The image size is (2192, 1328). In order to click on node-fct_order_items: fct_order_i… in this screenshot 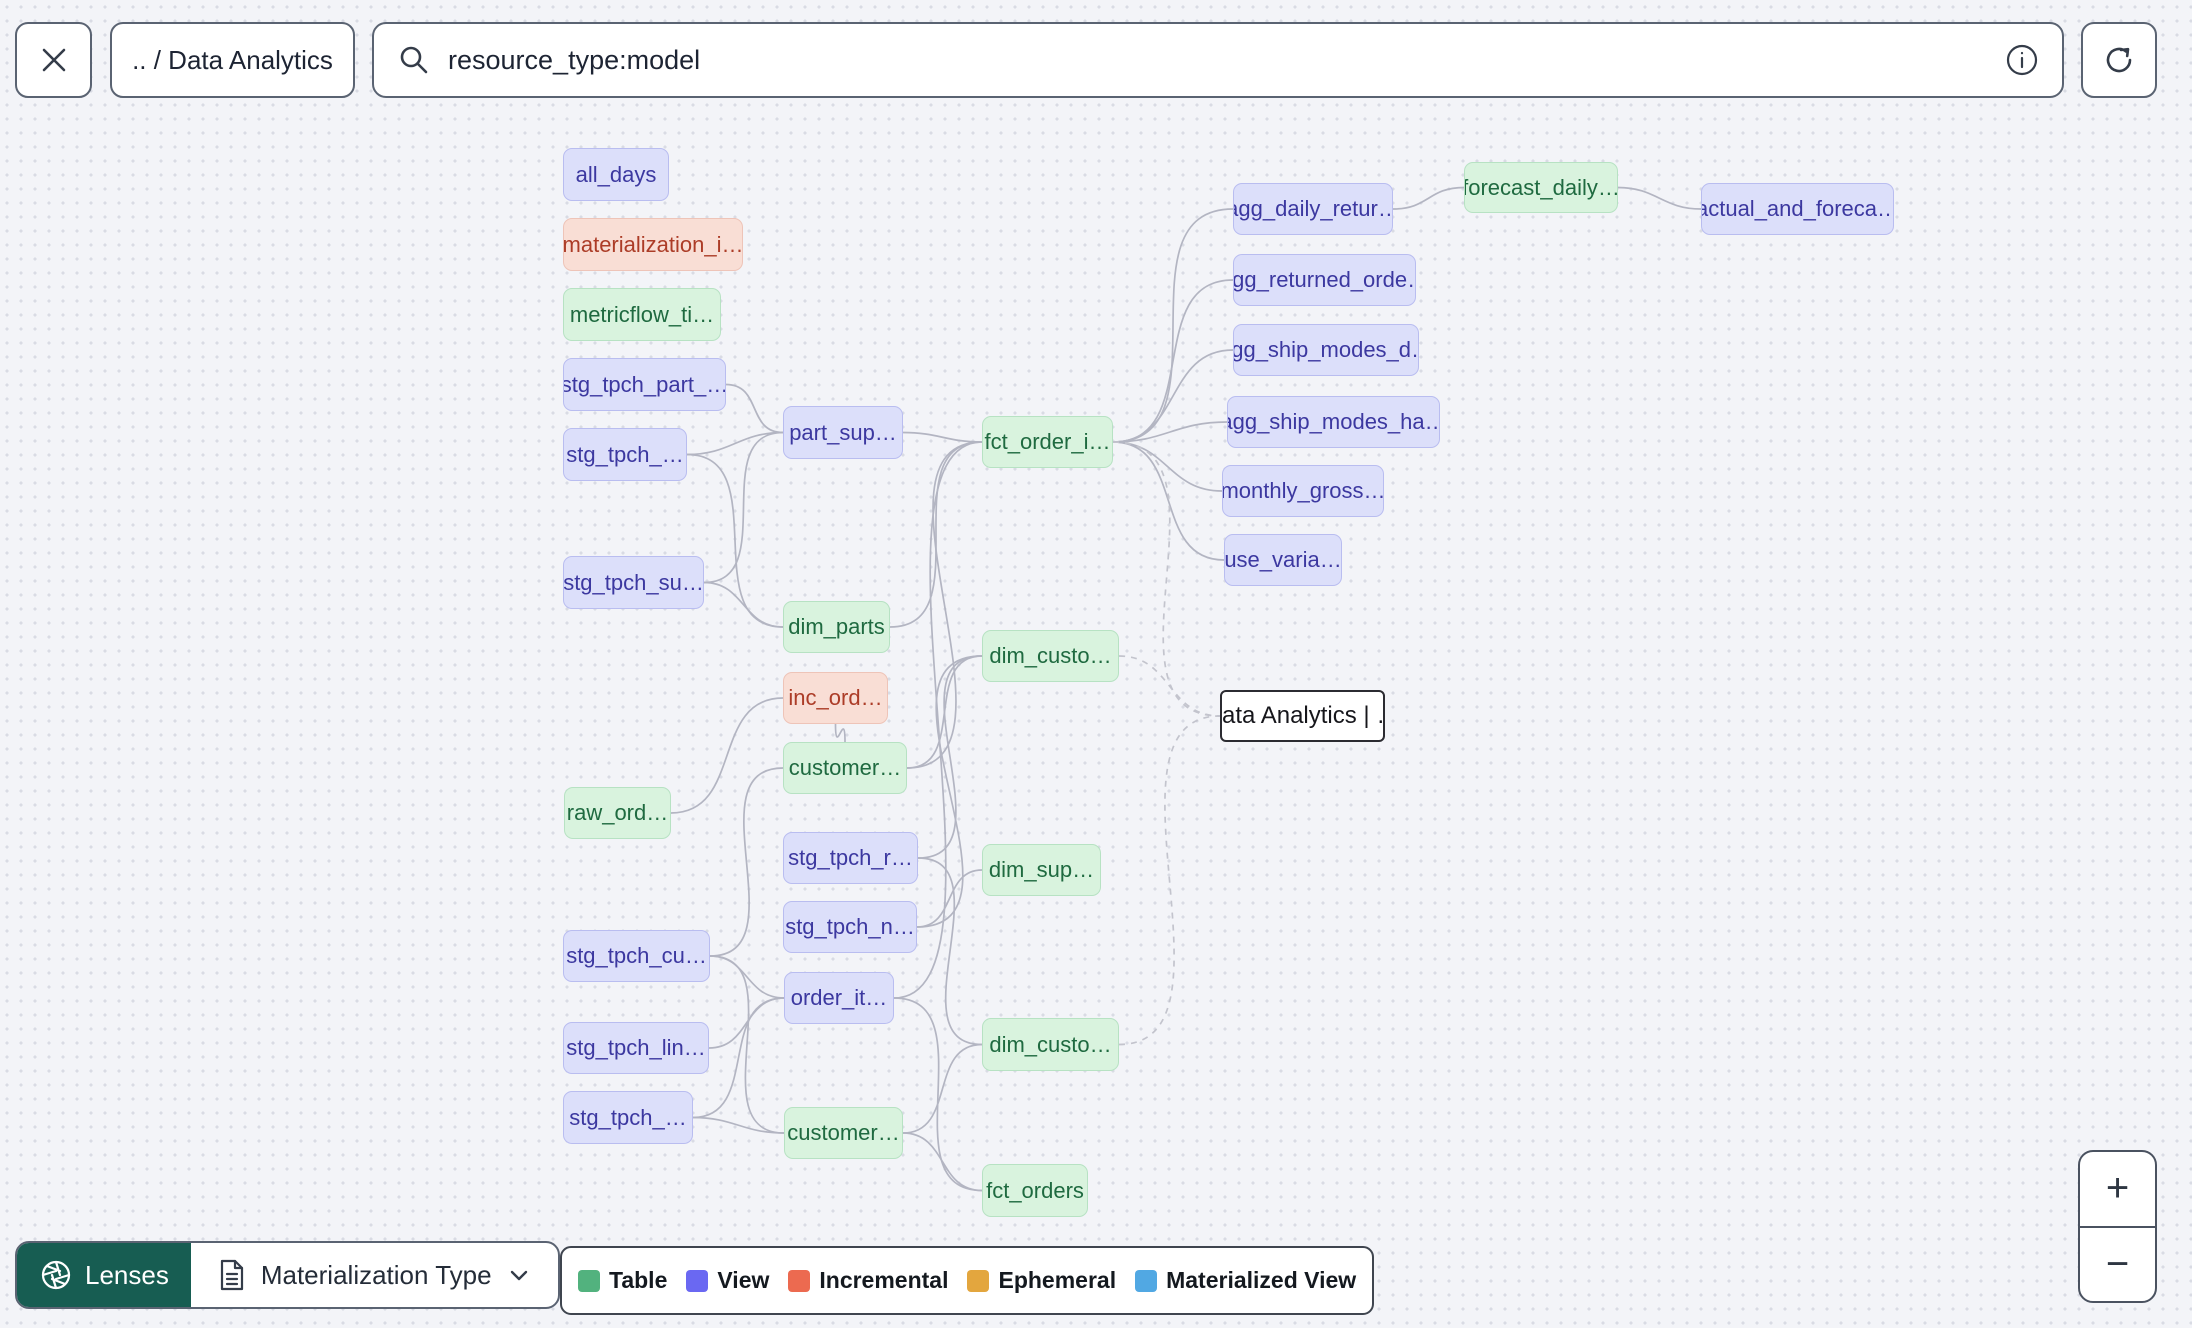, I will do `click(1047, 442)`.